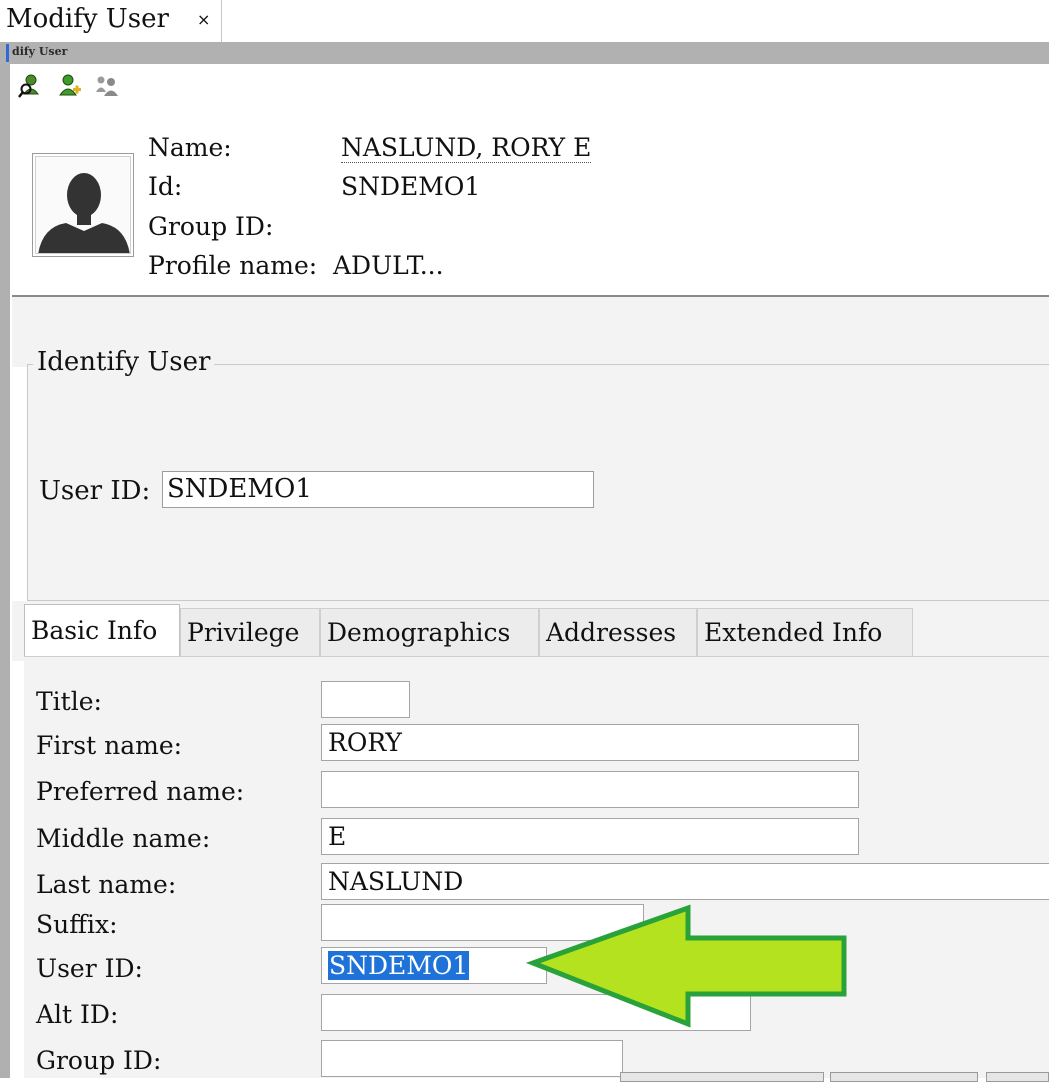 The width and height of the screenshot is (1049, 1082). Describe the element at coordinates (411, 186) in the screenshot. I see `id-value: SNDEMO1` at that location.